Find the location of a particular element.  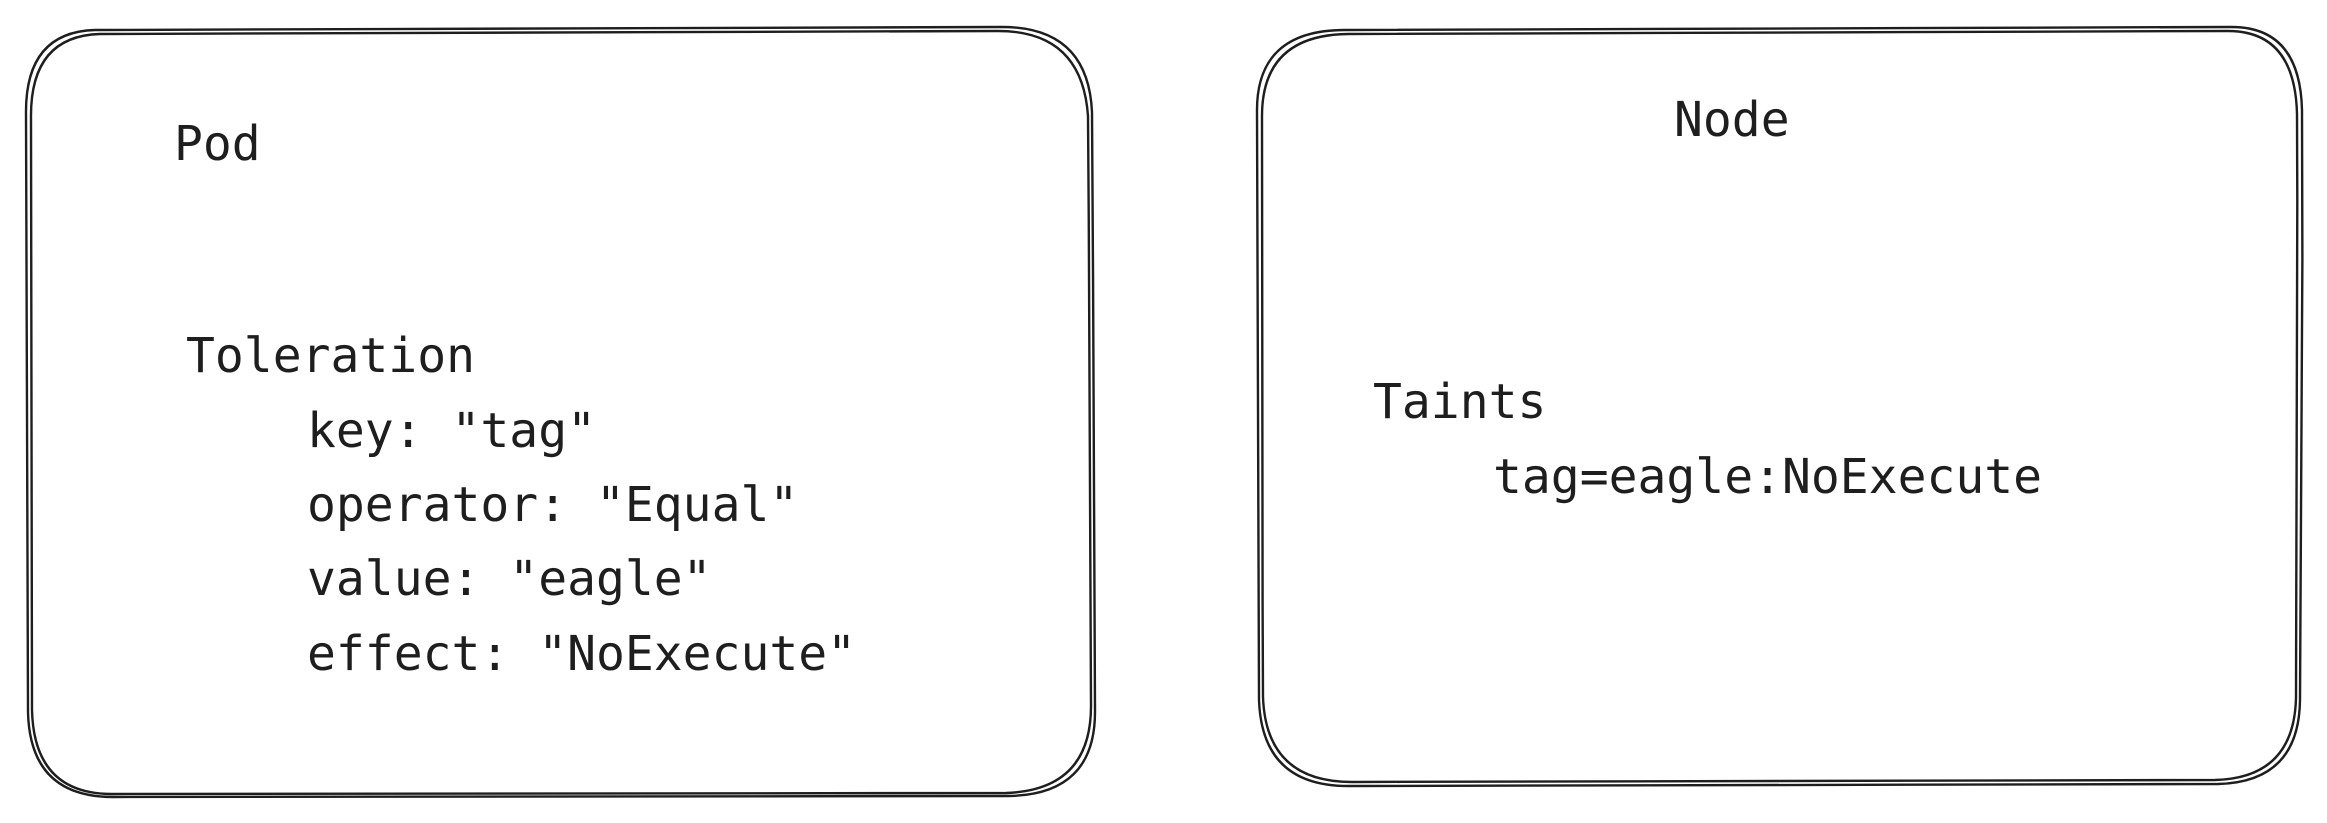

toleration-heading: Toleration is located at coordinates (330, 356).